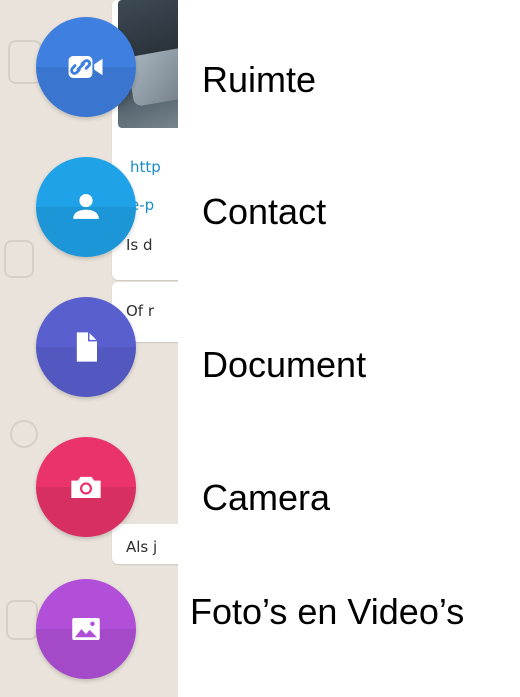  I want to click on camera-label: Camera, so click(266, 498).